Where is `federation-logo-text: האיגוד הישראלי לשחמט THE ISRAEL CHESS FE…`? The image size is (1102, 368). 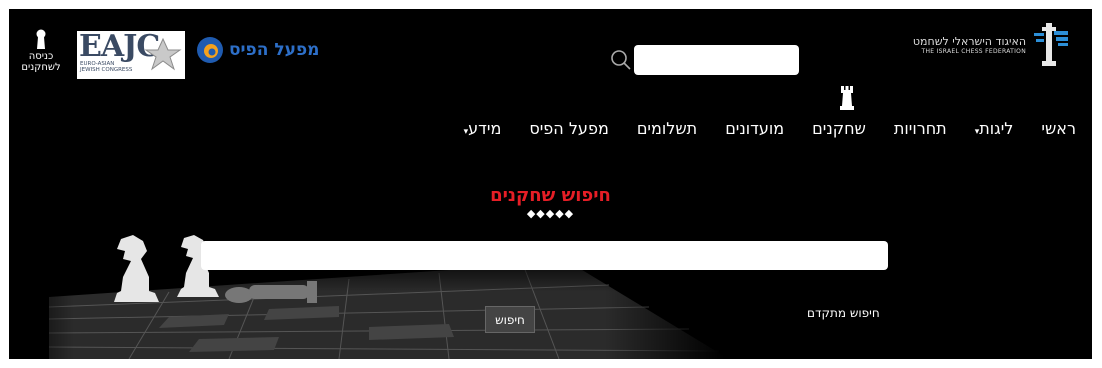 federation-logo-text: האיגוד הישראלי לשחמט THE ISRAEL CHESS FE… is located at coordinates (969, 45).